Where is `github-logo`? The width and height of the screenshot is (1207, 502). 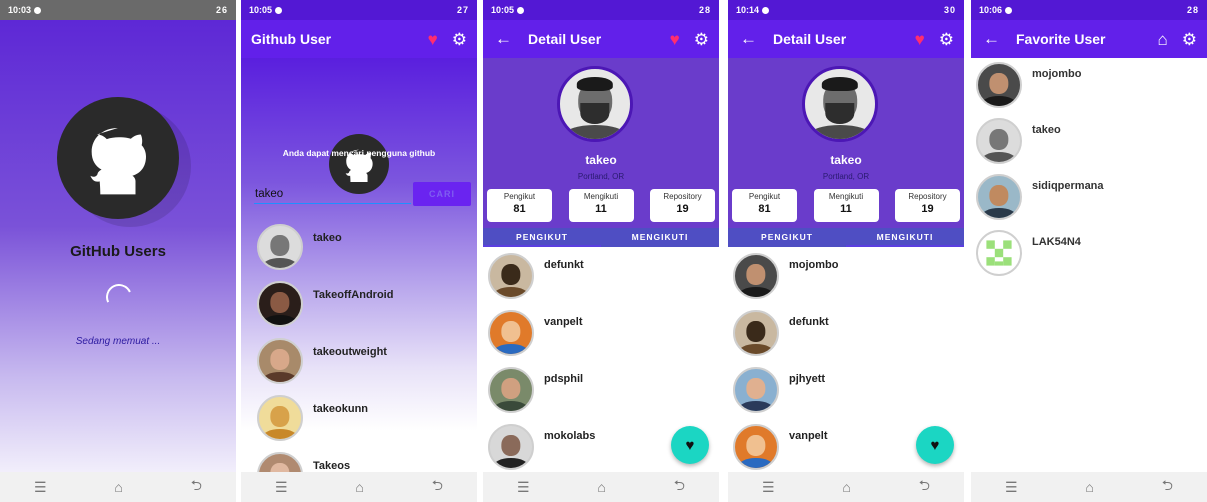
github-logo is located at coordinates (118, 158).